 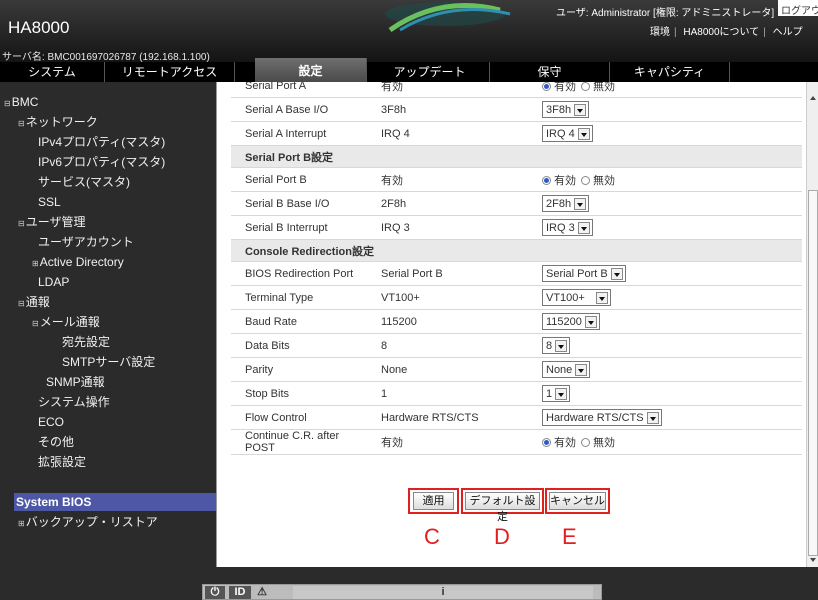 What do you see at coordinates (448, 17) in the screenshot?
I see `header-decoration-graphic` at bounding box center [448, 17].